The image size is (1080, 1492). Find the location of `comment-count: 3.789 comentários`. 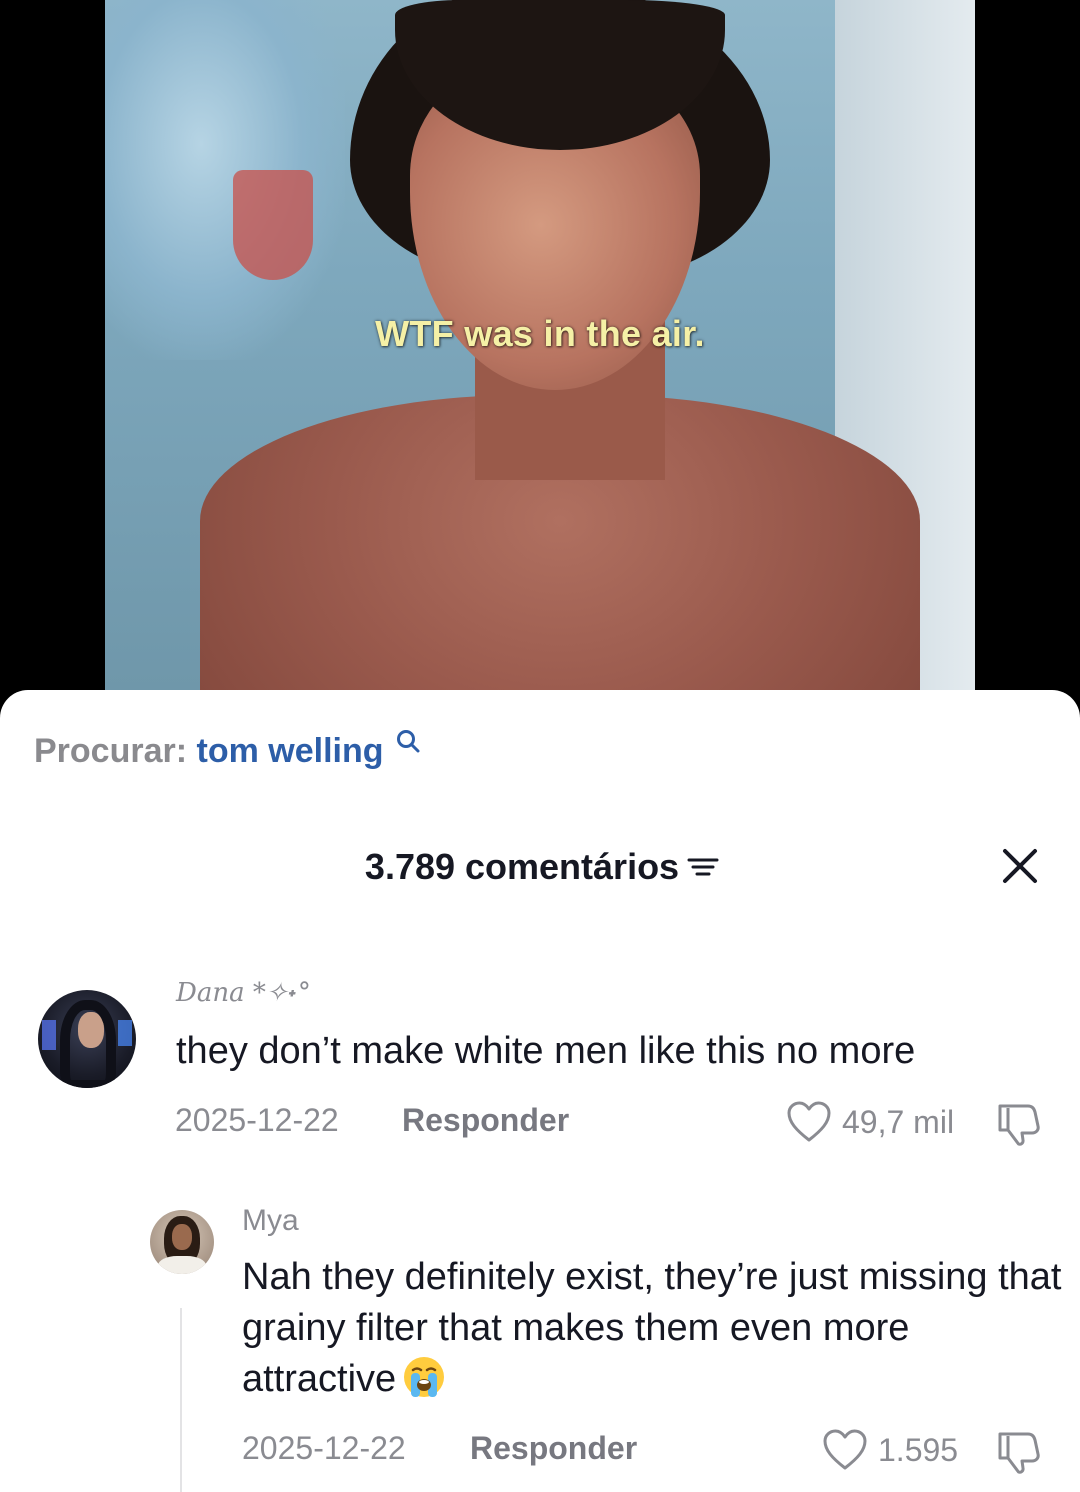

comment-count: 3.789 comentários is located at coordinates (522, 866).